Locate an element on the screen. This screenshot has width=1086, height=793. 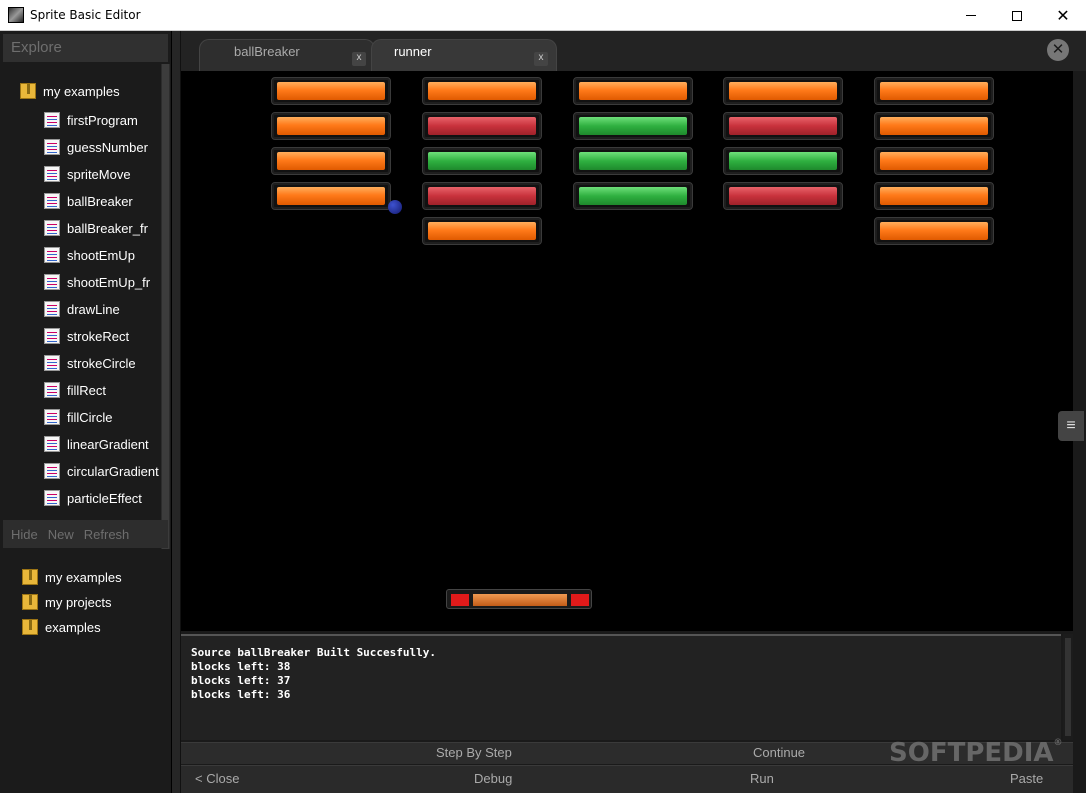
tree-item-label: linearGradient is located at coordinates (108, 444).